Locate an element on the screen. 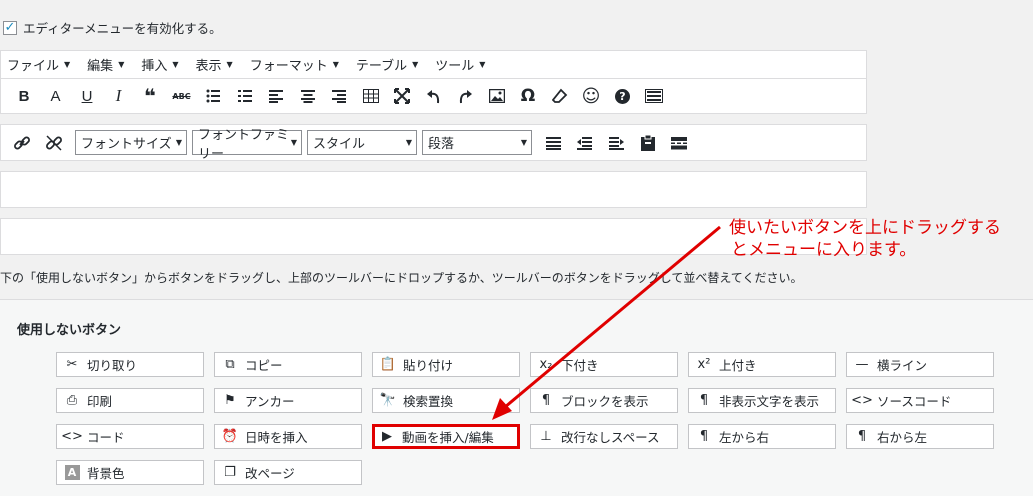  unused-button-video: ▶ 動画を挿入/編集 is located at coordinates (446, 436).